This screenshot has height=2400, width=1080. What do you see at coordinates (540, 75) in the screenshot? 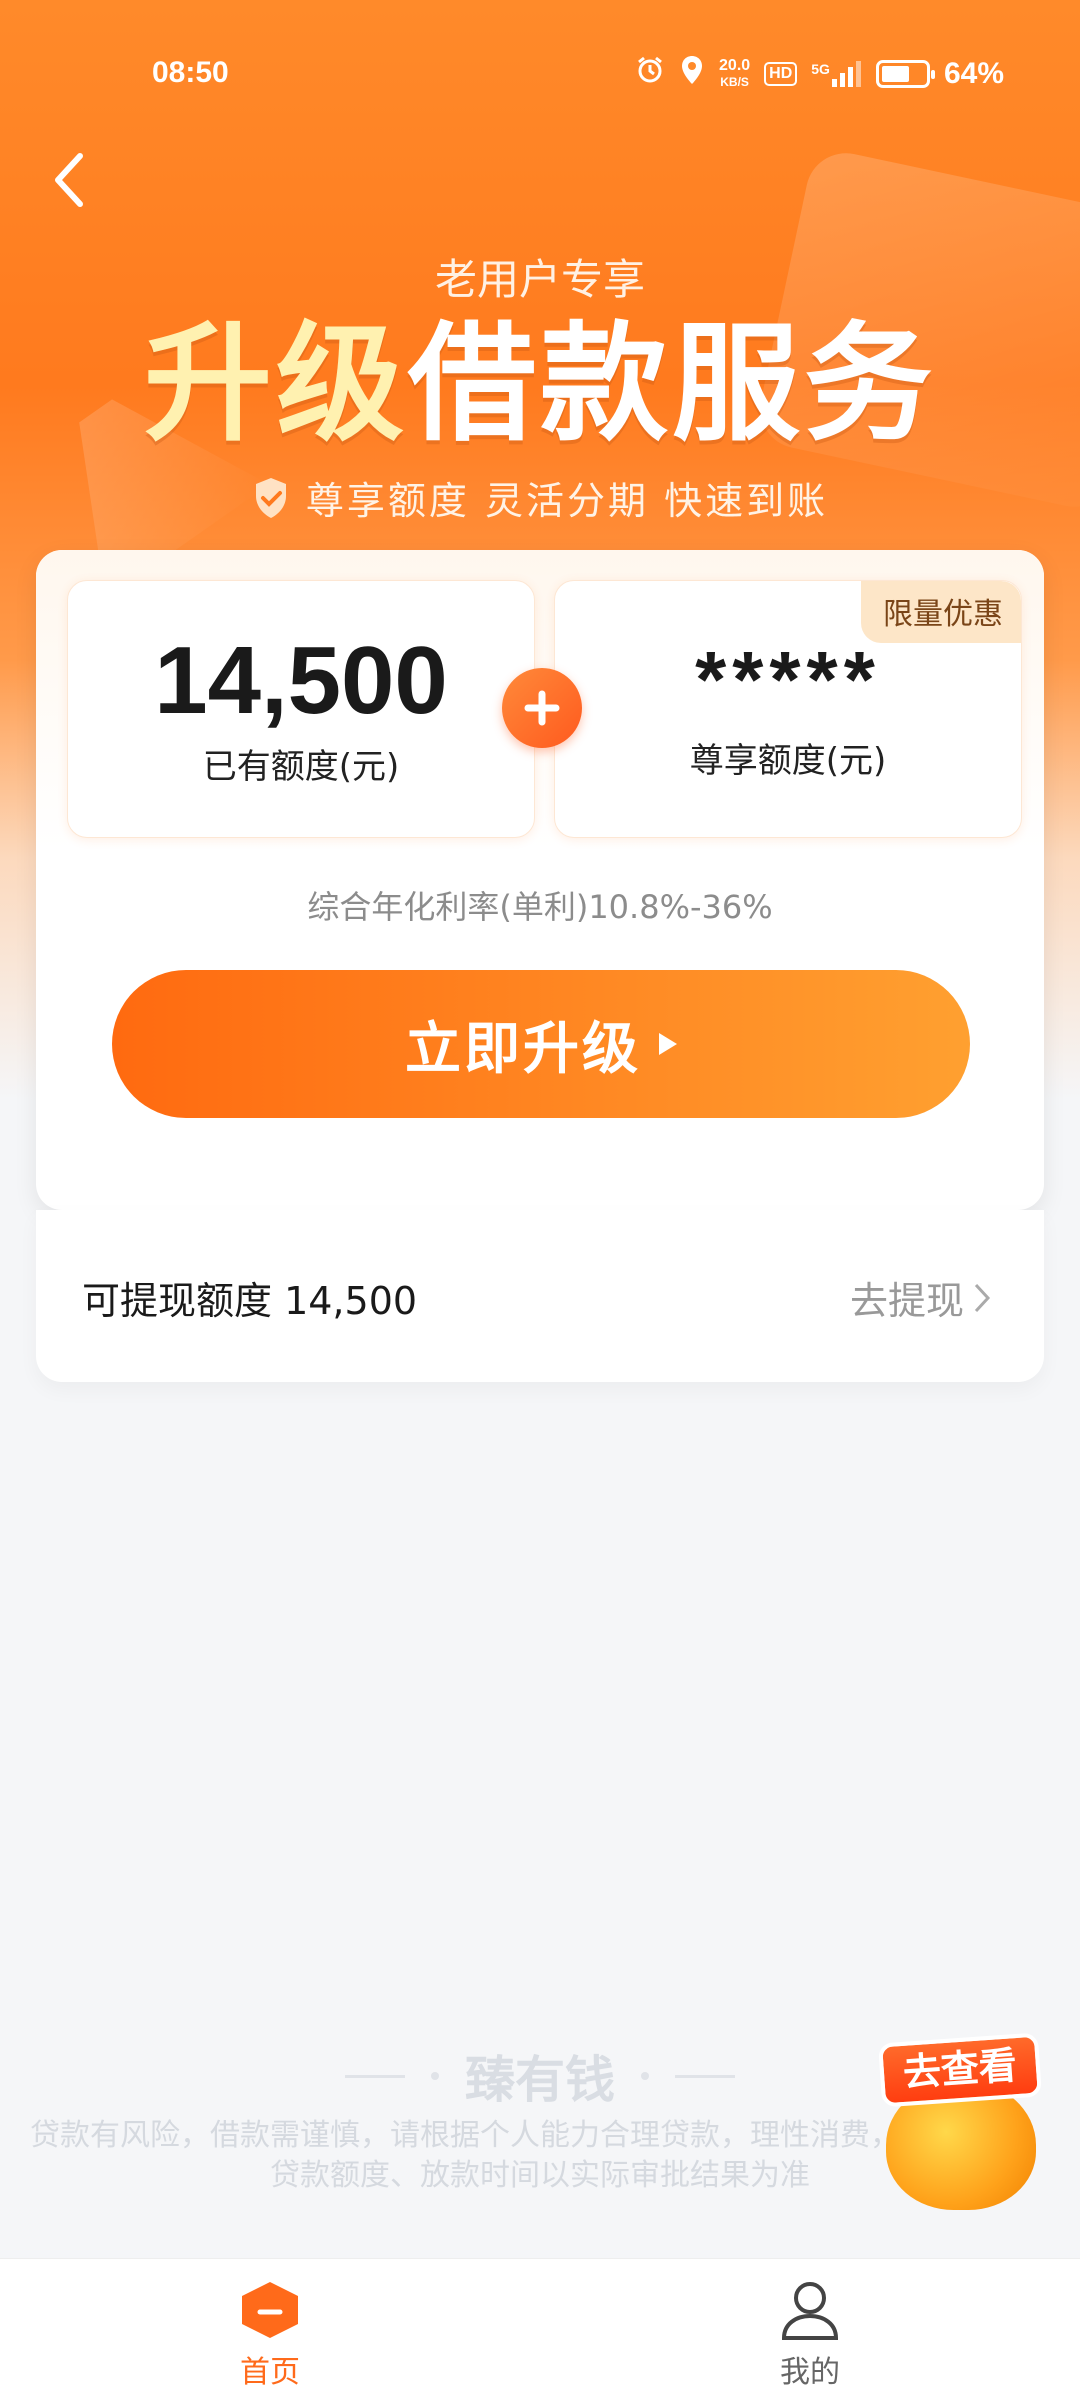
I see `status-bar: 08:50 20.0 KB/S HD 5G 64%` at bounding box center [540, 75].